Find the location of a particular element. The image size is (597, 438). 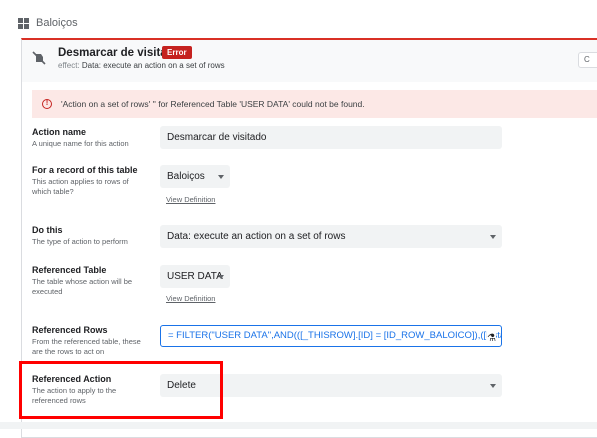

referenced-table-value: USER DATA is located at coordinates (195, 276).